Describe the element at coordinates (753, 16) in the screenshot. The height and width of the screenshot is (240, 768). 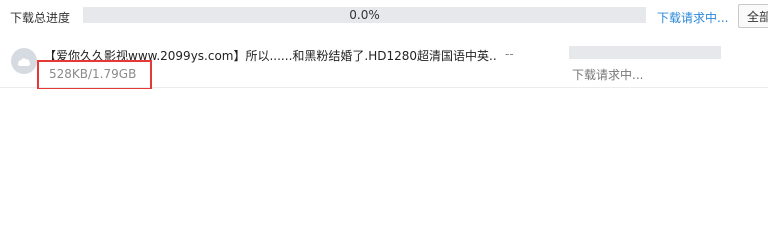
I see `start-all-button: 全部开始` at that location.